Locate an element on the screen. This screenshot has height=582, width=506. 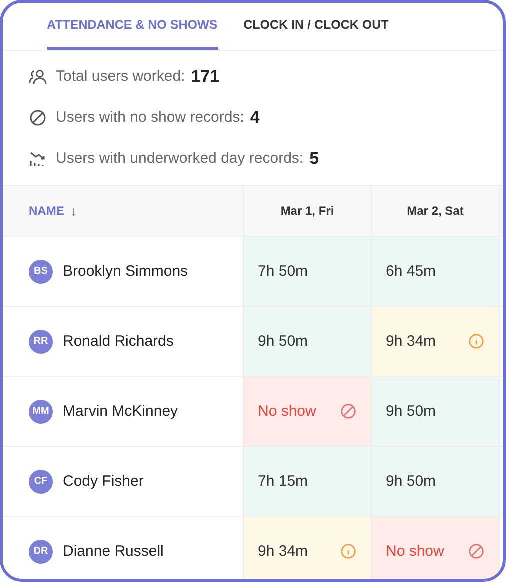
column-header: Mar 2, Sat is located at coordinates (436, 211).